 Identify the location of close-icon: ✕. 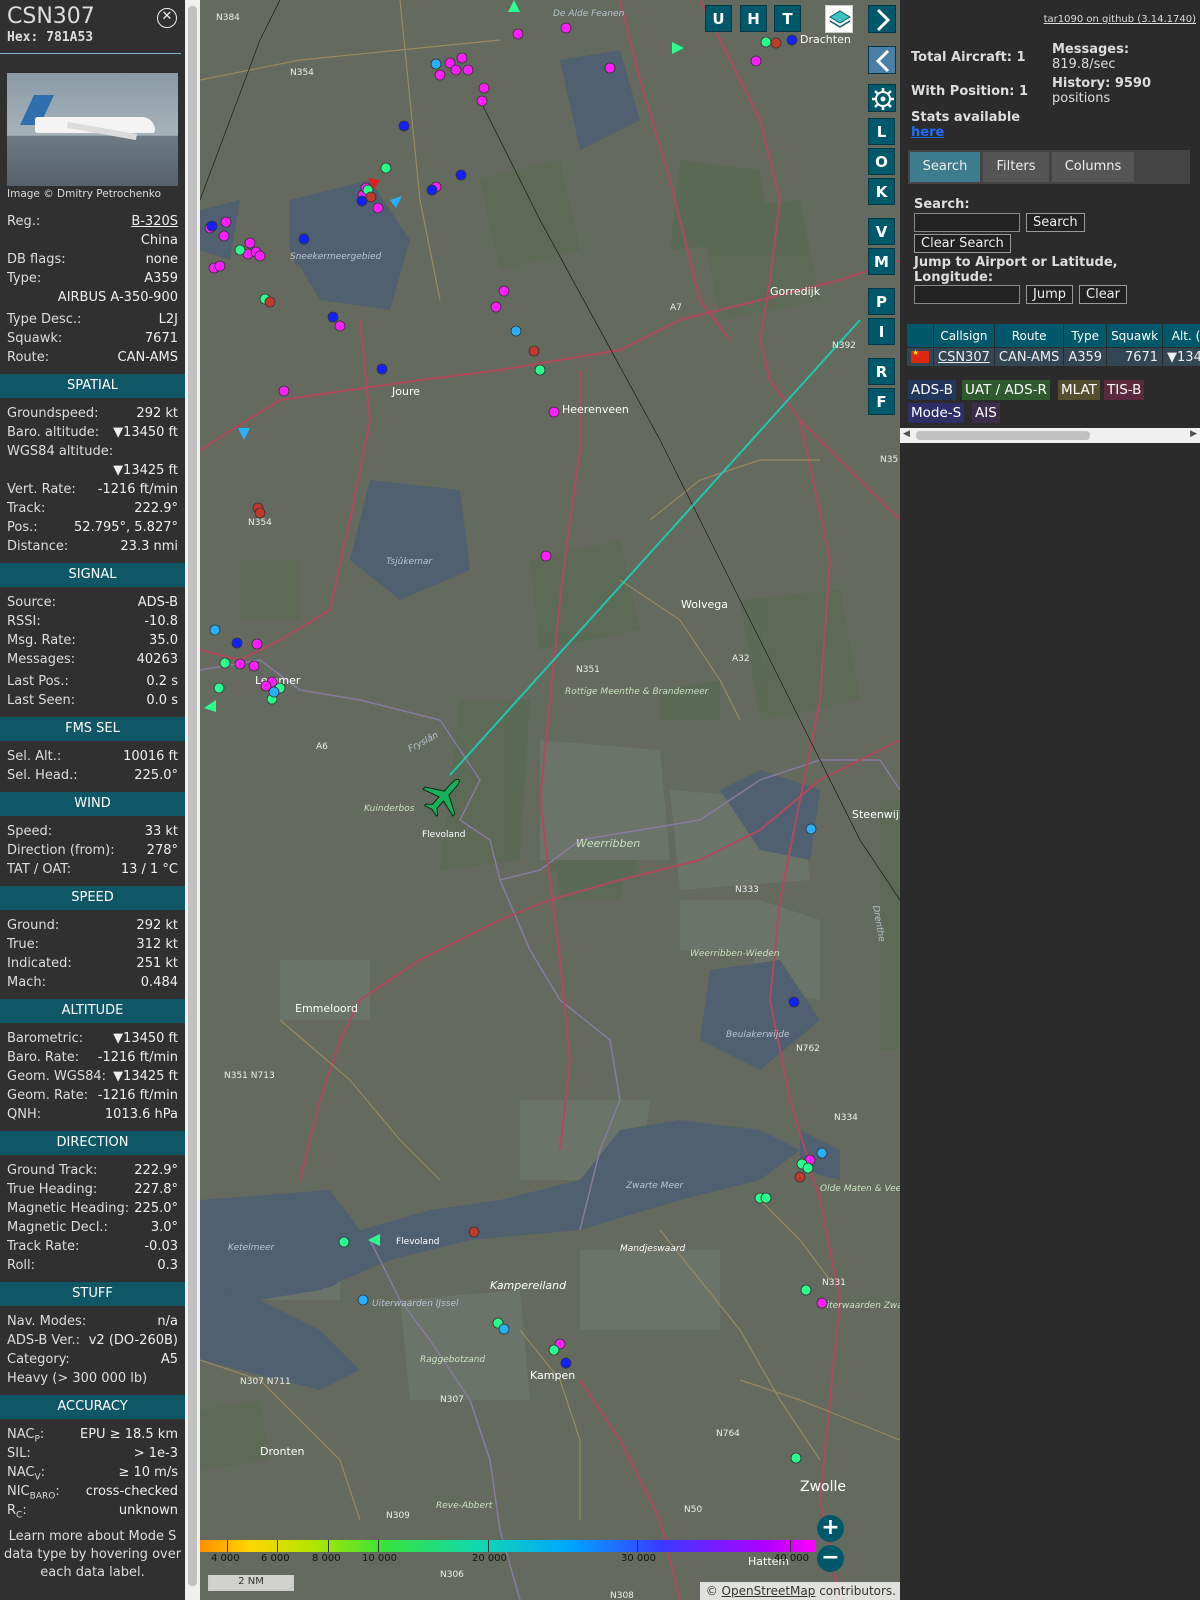
(167, 18).